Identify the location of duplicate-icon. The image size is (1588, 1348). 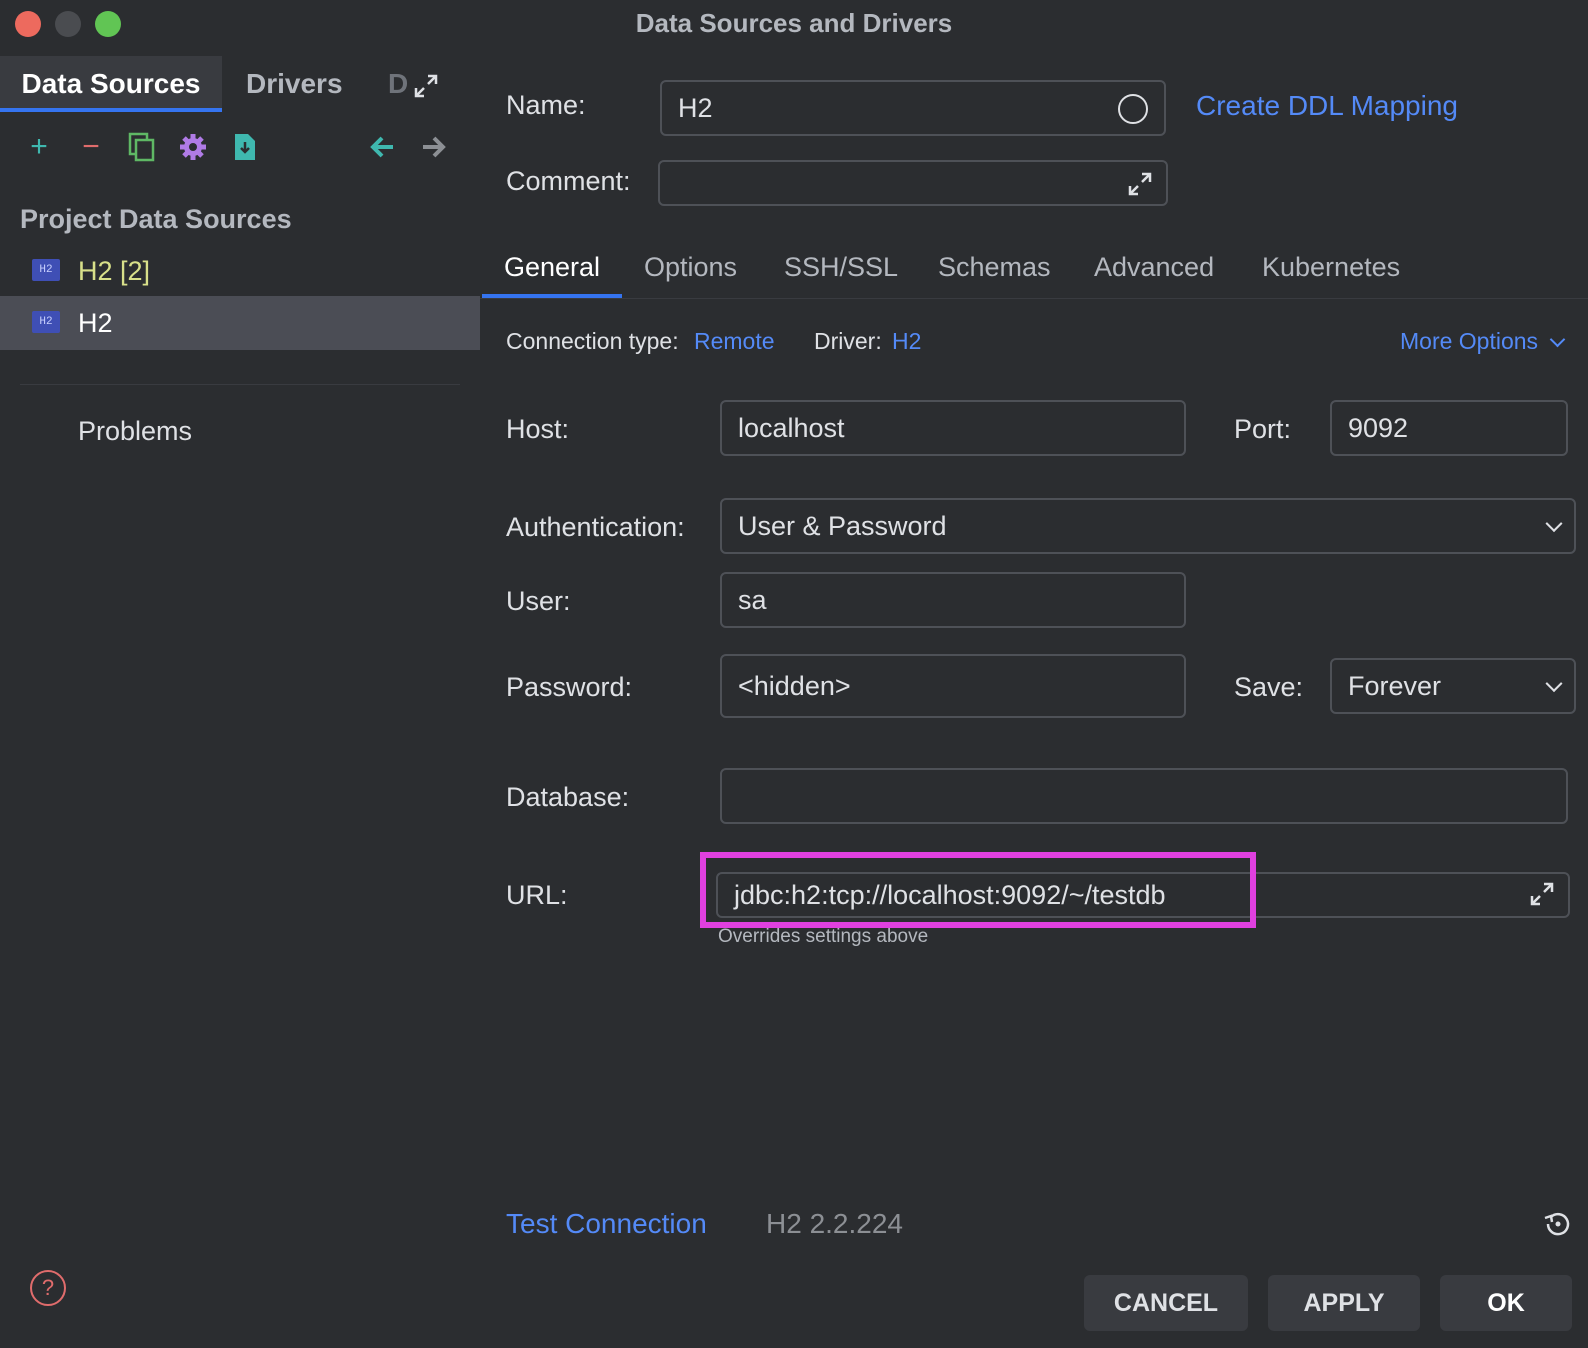
(141, 147).